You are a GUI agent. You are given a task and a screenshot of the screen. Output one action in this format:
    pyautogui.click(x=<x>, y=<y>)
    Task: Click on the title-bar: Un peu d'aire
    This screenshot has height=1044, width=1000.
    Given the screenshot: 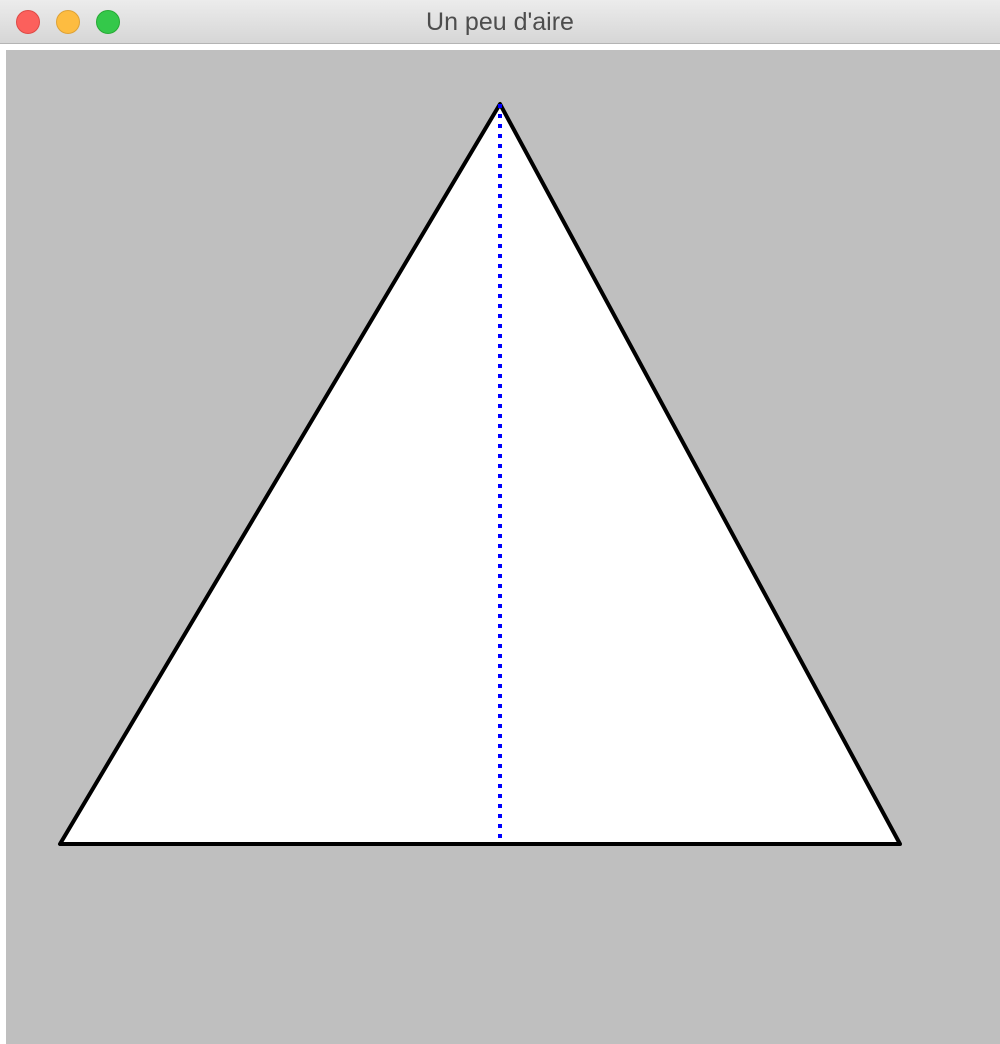 What is the action you would take?
    pyautogui.click(x=500, y=22)
    